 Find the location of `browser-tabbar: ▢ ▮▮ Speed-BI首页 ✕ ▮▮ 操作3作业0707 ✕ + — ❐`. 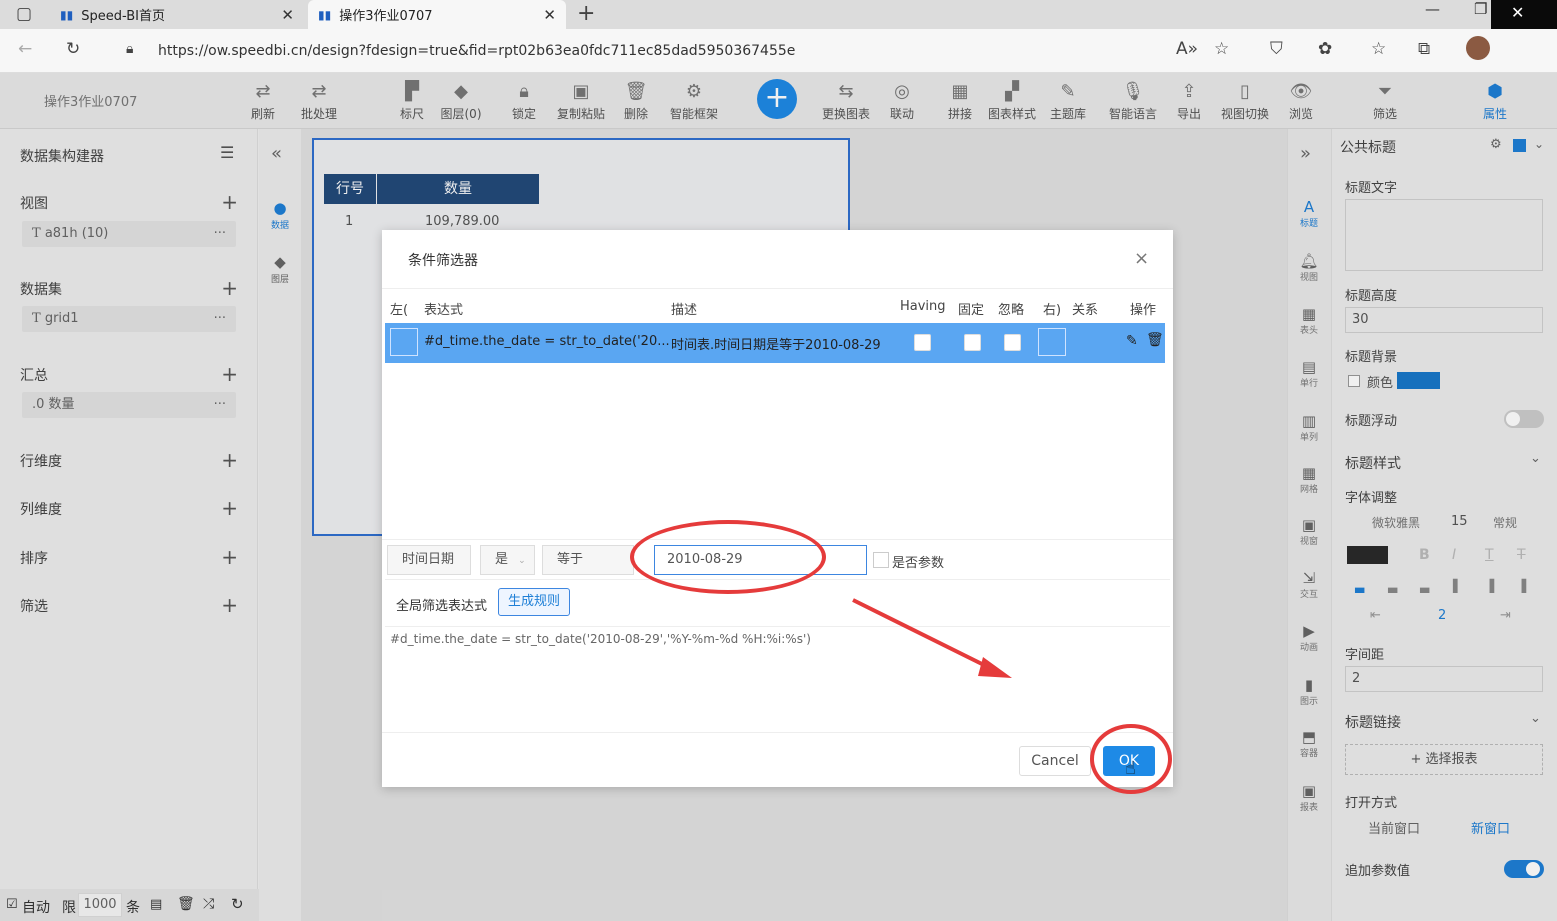

browser-tabbar: ▢ ▮▮ Speed-BI首页 ✕ ▮▮ 操作3作业0707 ✕ + — ❐ is located at coordinates (778, 14).